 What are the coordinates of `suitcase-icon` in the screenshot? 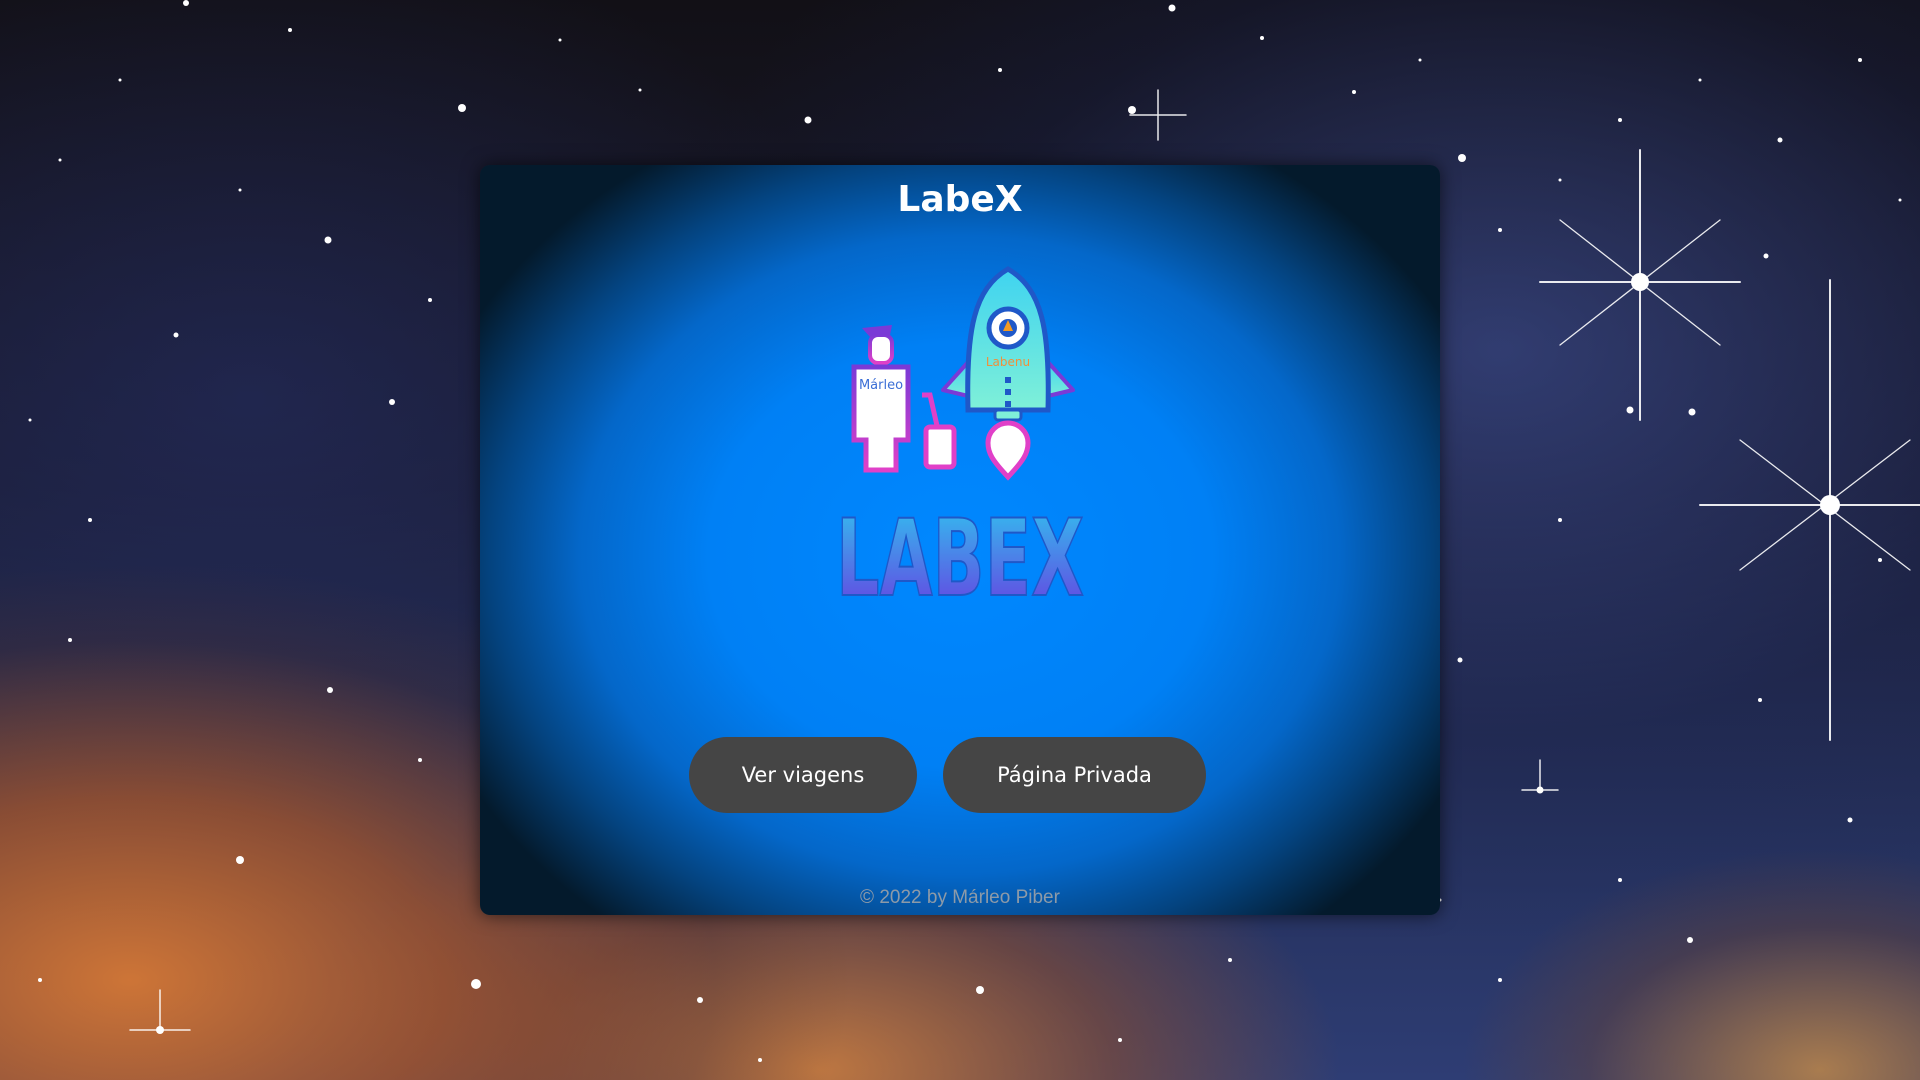 It's located at (939, 431).